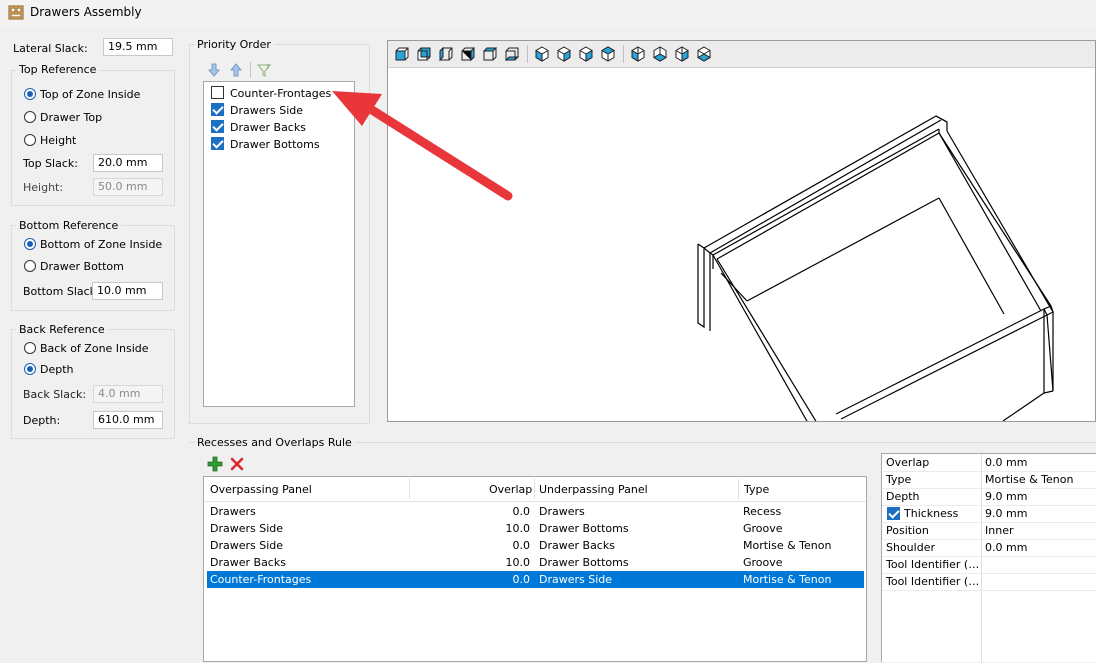 Image resolution: width=1096 pixels, height=663 pixels. I want to click on table-row: Drawers 0.0 Drawers Recess, so click(535, 511).